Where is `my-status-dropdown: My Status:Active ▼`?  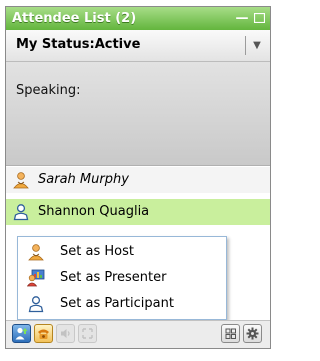
my-status-dropdown: My Status:Active ▼ is located at coordinates (138, 46).